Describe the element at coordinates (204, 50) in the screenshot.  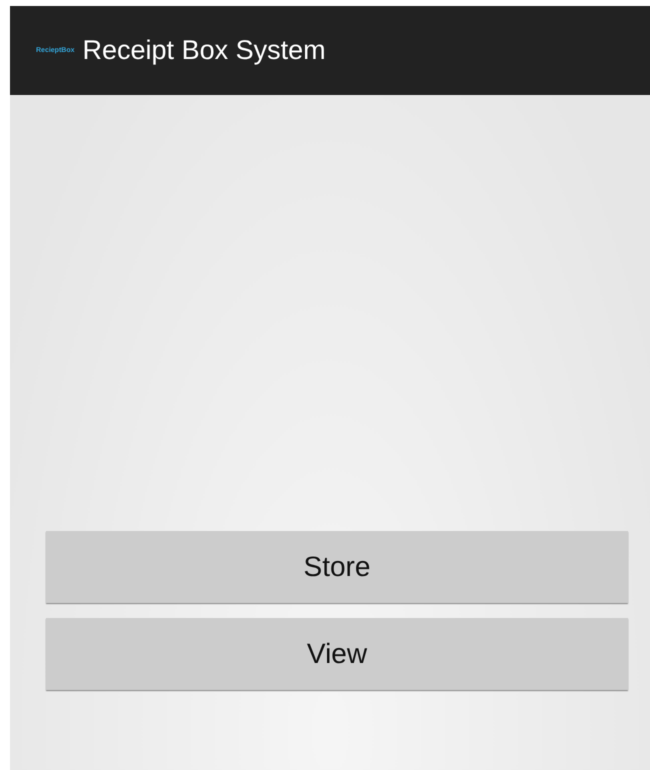
I see `app-title: Receipt Box System` at that location.